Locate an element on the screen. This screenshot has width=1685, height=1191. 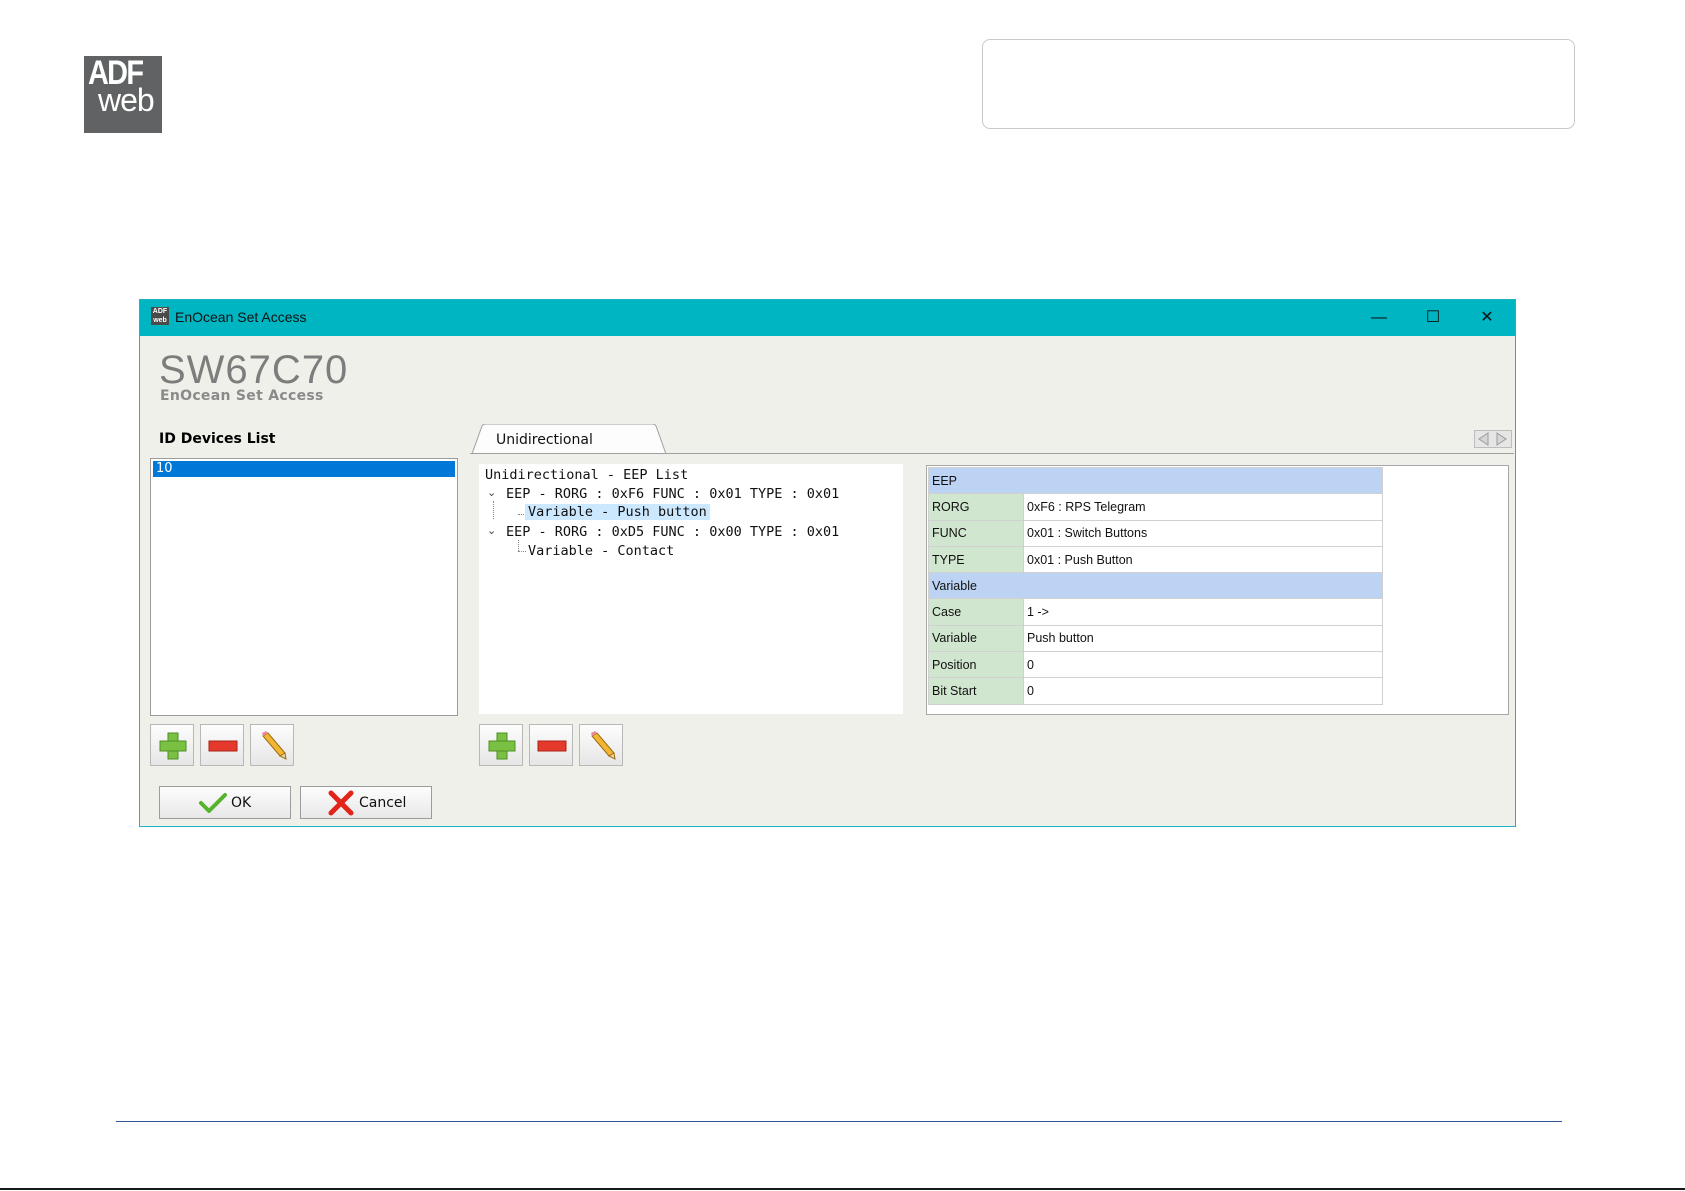
cross-icon is located at coordinates (341, 803).